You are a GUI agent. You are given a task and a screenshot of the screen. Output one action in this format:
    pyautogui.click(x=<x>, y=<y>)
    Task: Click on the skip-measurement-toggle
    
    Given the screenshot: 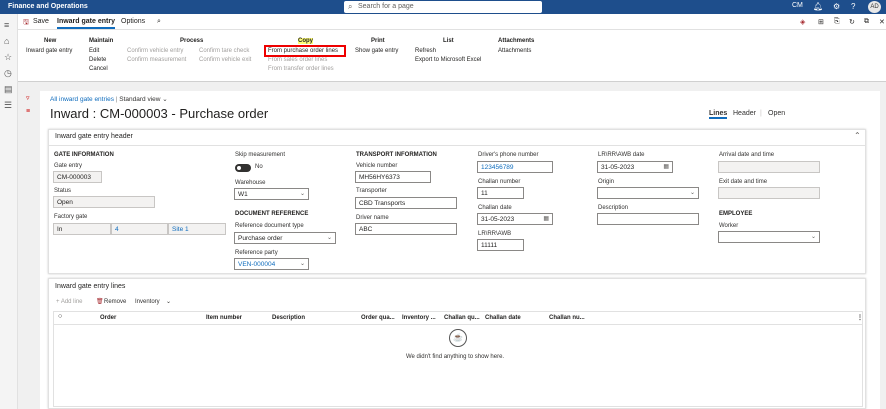 What is the action you would take?
    pyautogui.click(x=243, y=168)
    